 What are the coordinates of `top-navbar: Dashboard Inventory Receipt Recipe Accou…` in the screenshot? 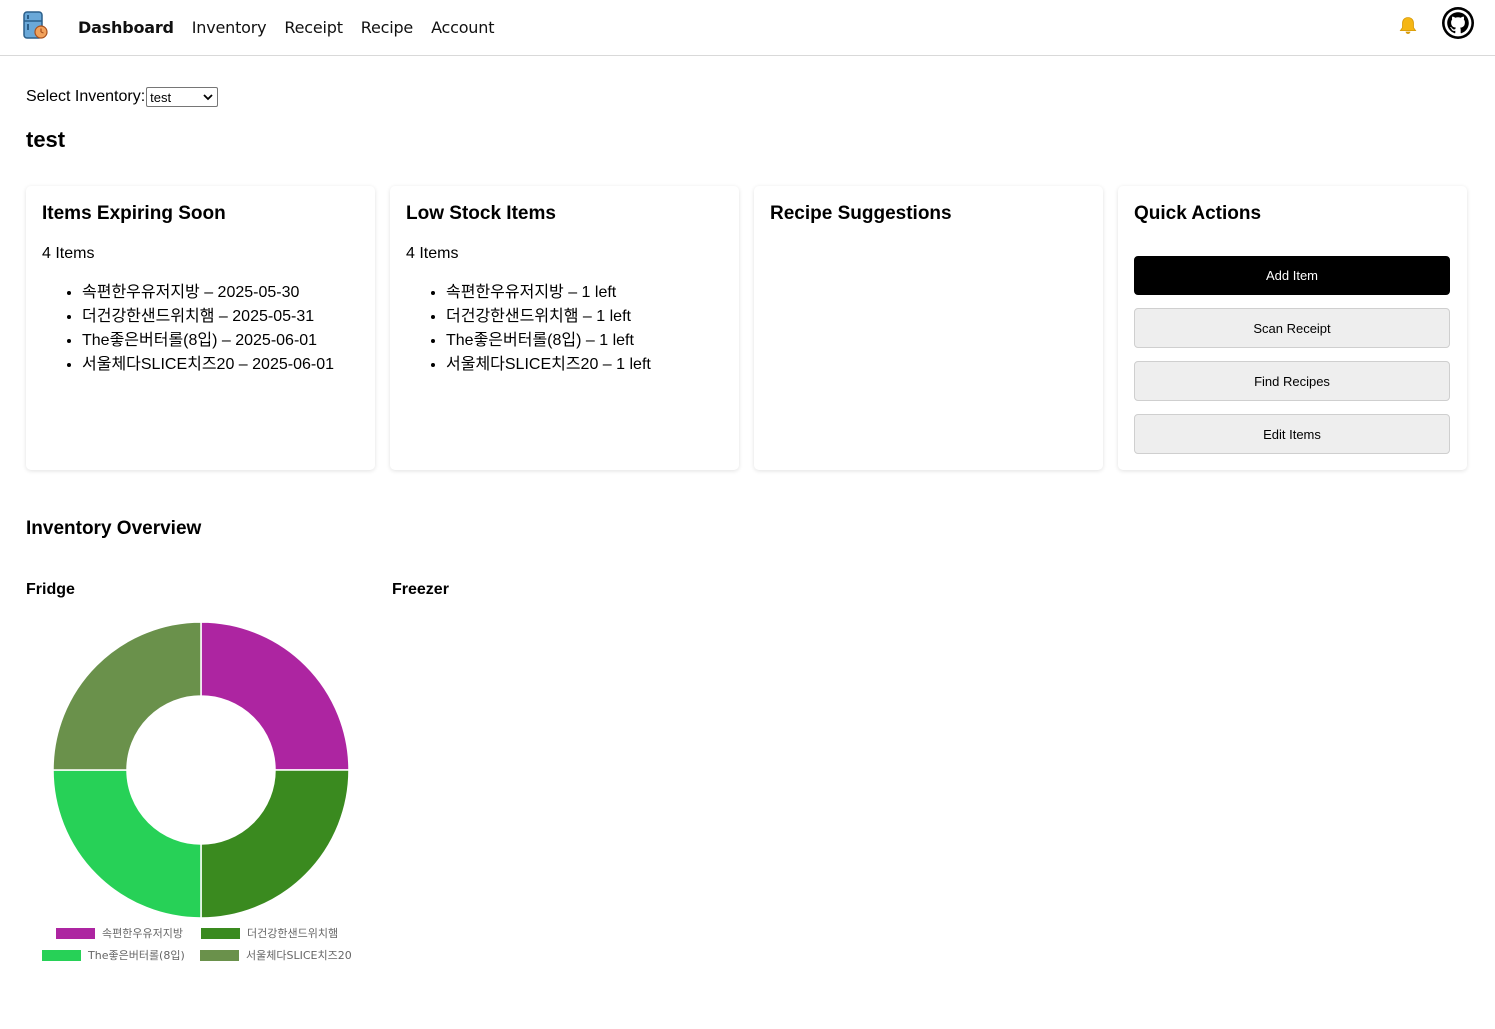 It's located at (747, 28).